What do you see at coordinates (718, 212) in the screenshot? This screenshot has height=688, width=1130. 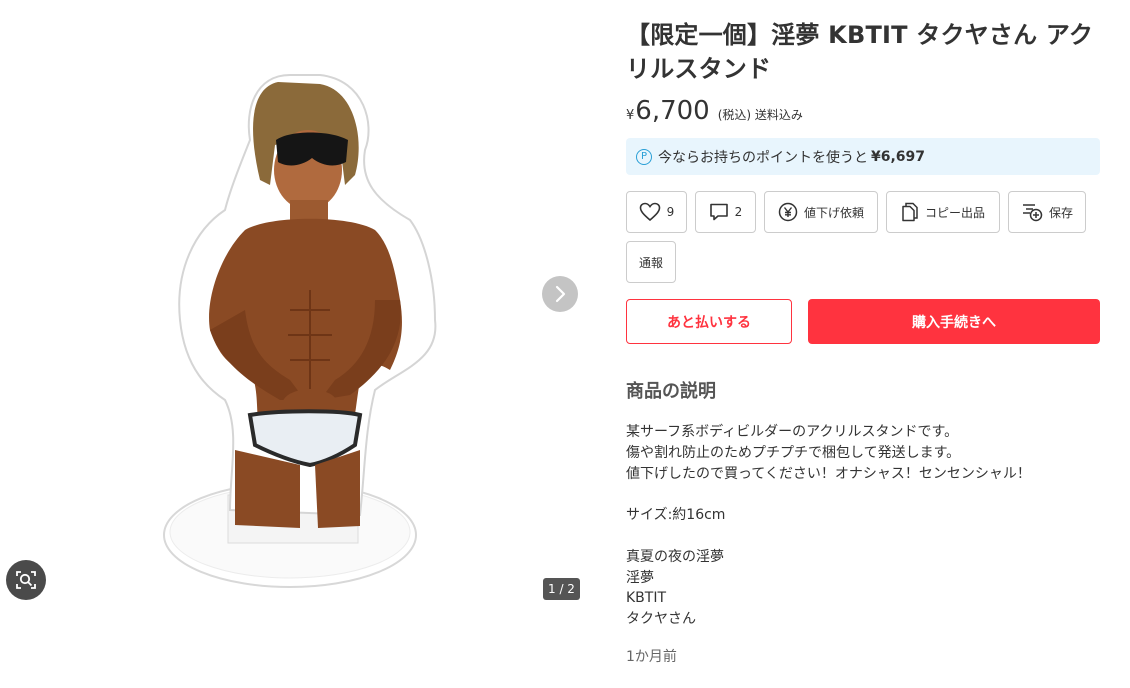 I see `comment-icon` at bounding box center [718, 212].